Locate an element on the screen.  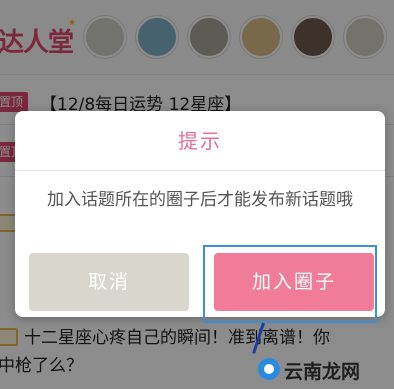
cancel-button: 取消 is located at coordinates (109, 282).